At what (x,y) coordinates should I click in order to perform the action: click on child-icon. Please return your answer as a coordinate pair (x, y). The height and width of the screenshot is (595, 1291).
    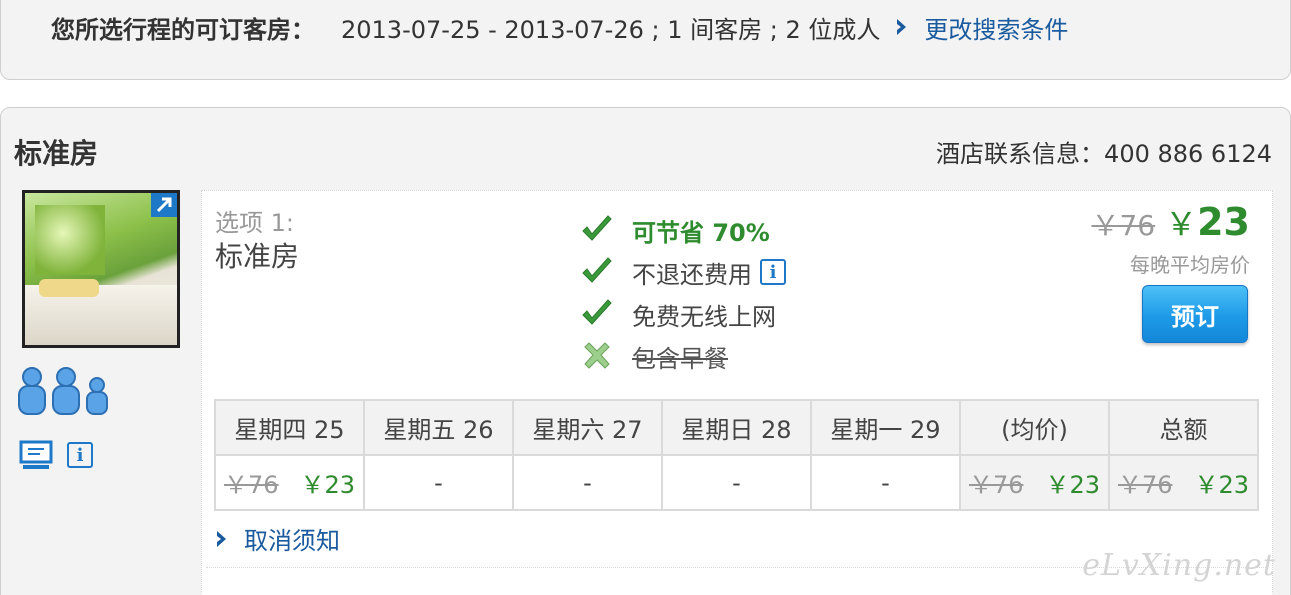
    Looking at the image, I should click on (97, 396).